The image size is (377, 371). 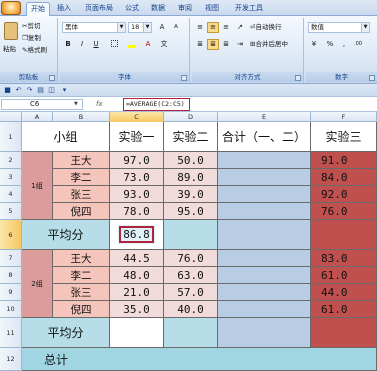 I want to click on column-header-f: F, so click(x=344, y=117).